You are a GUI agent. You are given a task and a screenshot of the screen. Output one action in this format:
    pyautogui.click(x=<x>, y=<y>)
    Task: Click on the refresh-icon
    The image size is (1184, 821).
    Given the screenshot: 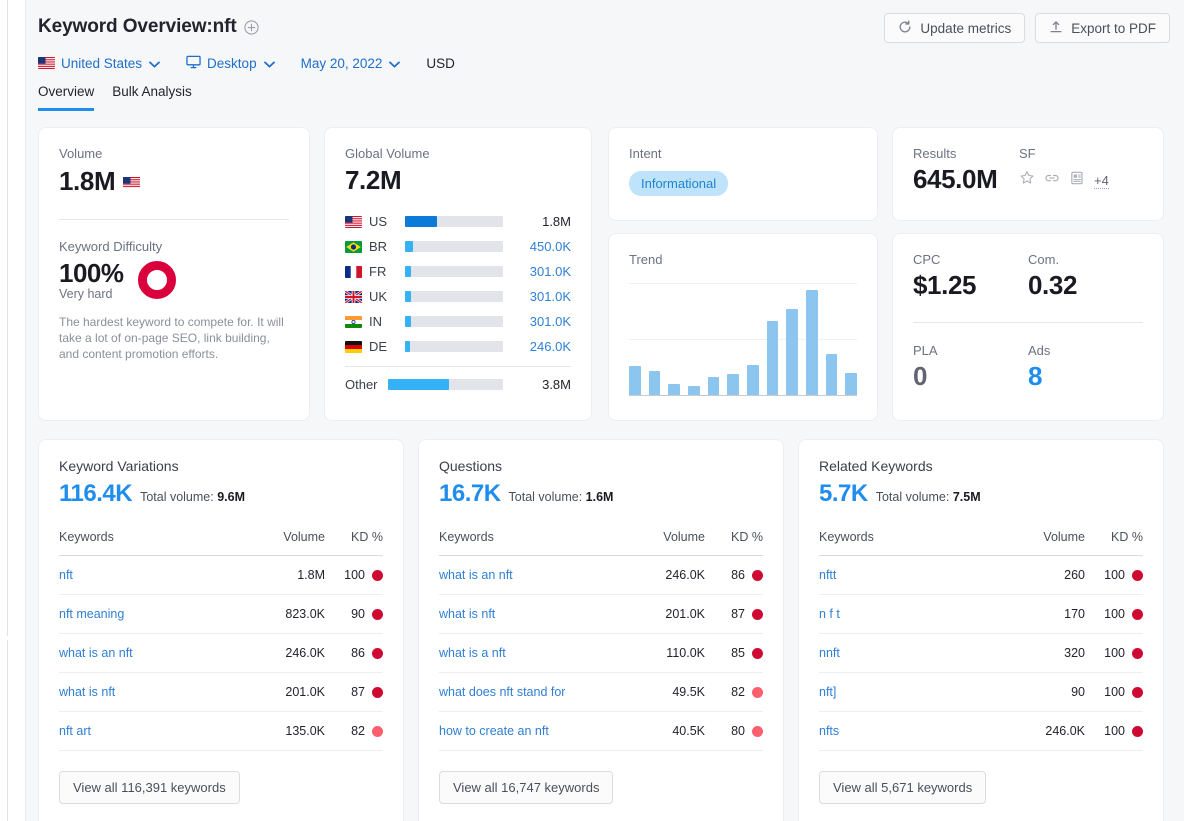 What is the action you would take?
    pyautogui.click(x=905, y=28)
    